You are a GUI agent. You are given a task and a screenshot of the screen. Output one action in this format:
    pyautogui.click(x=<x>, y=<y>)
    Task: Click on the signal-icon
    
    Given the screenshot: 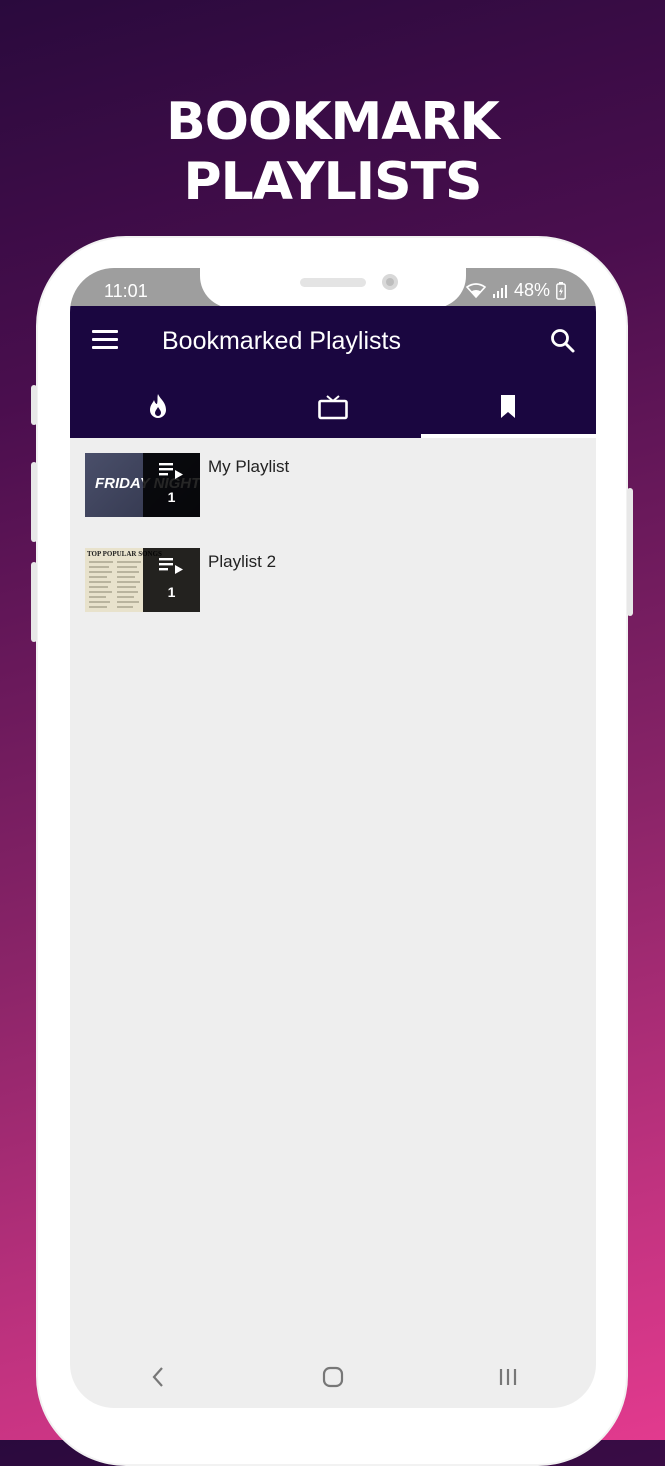 What is the action you would take?
    pyautogui.click(x=499, y=291)
    